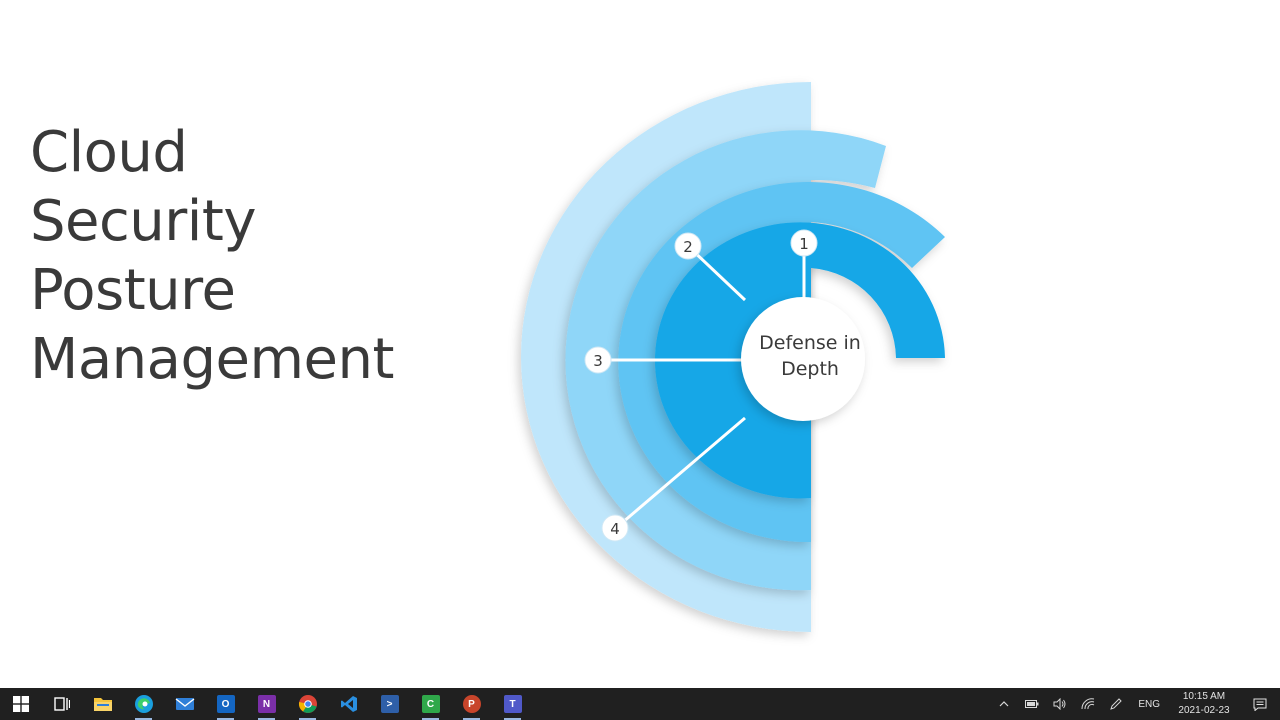  I want to click on marker-2-label: 2, so click(688, 247).